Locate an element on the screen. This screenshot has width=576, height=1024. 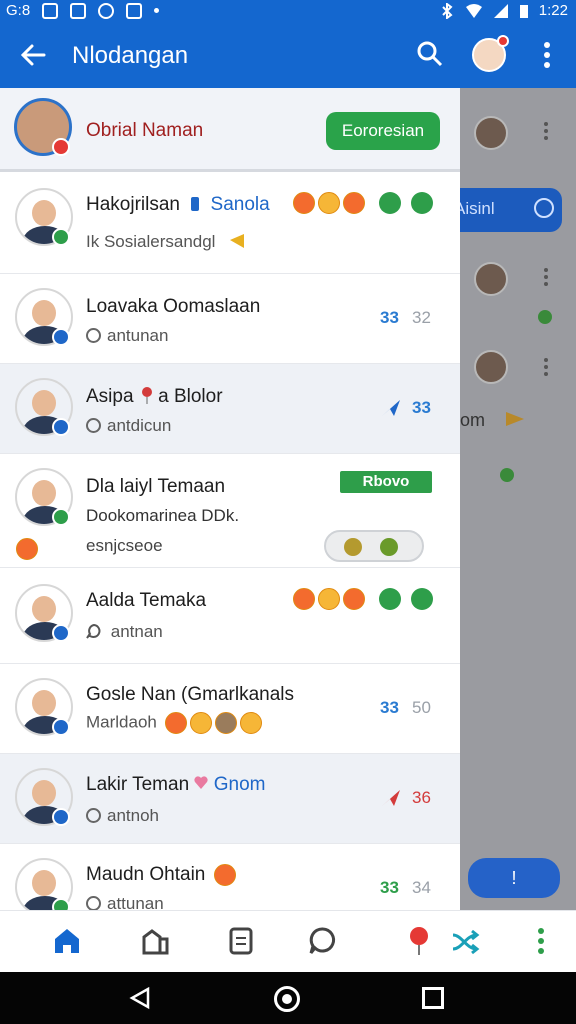
megaphone-icon is located at coordinates (237, 241).